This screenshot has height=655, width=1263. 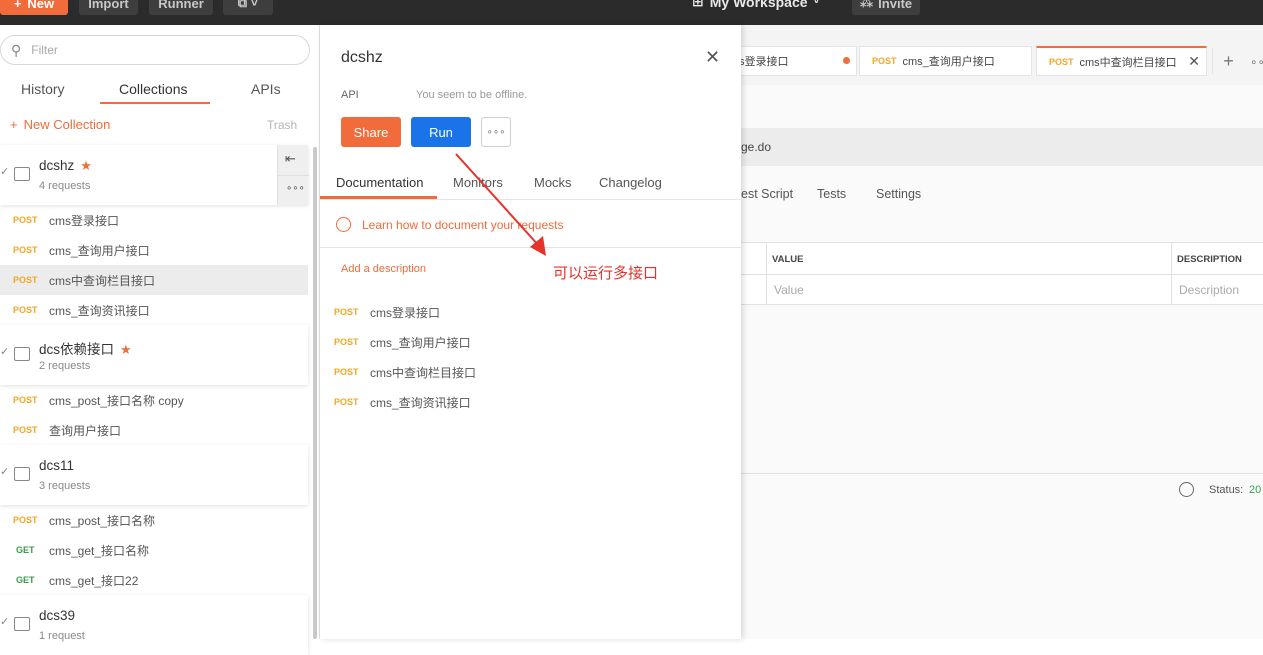 What do you see at coordinates (116, 400) in the screenshot?
I see `request-name: cms_post_接口名称 copy` at bounding box center [116, 400].